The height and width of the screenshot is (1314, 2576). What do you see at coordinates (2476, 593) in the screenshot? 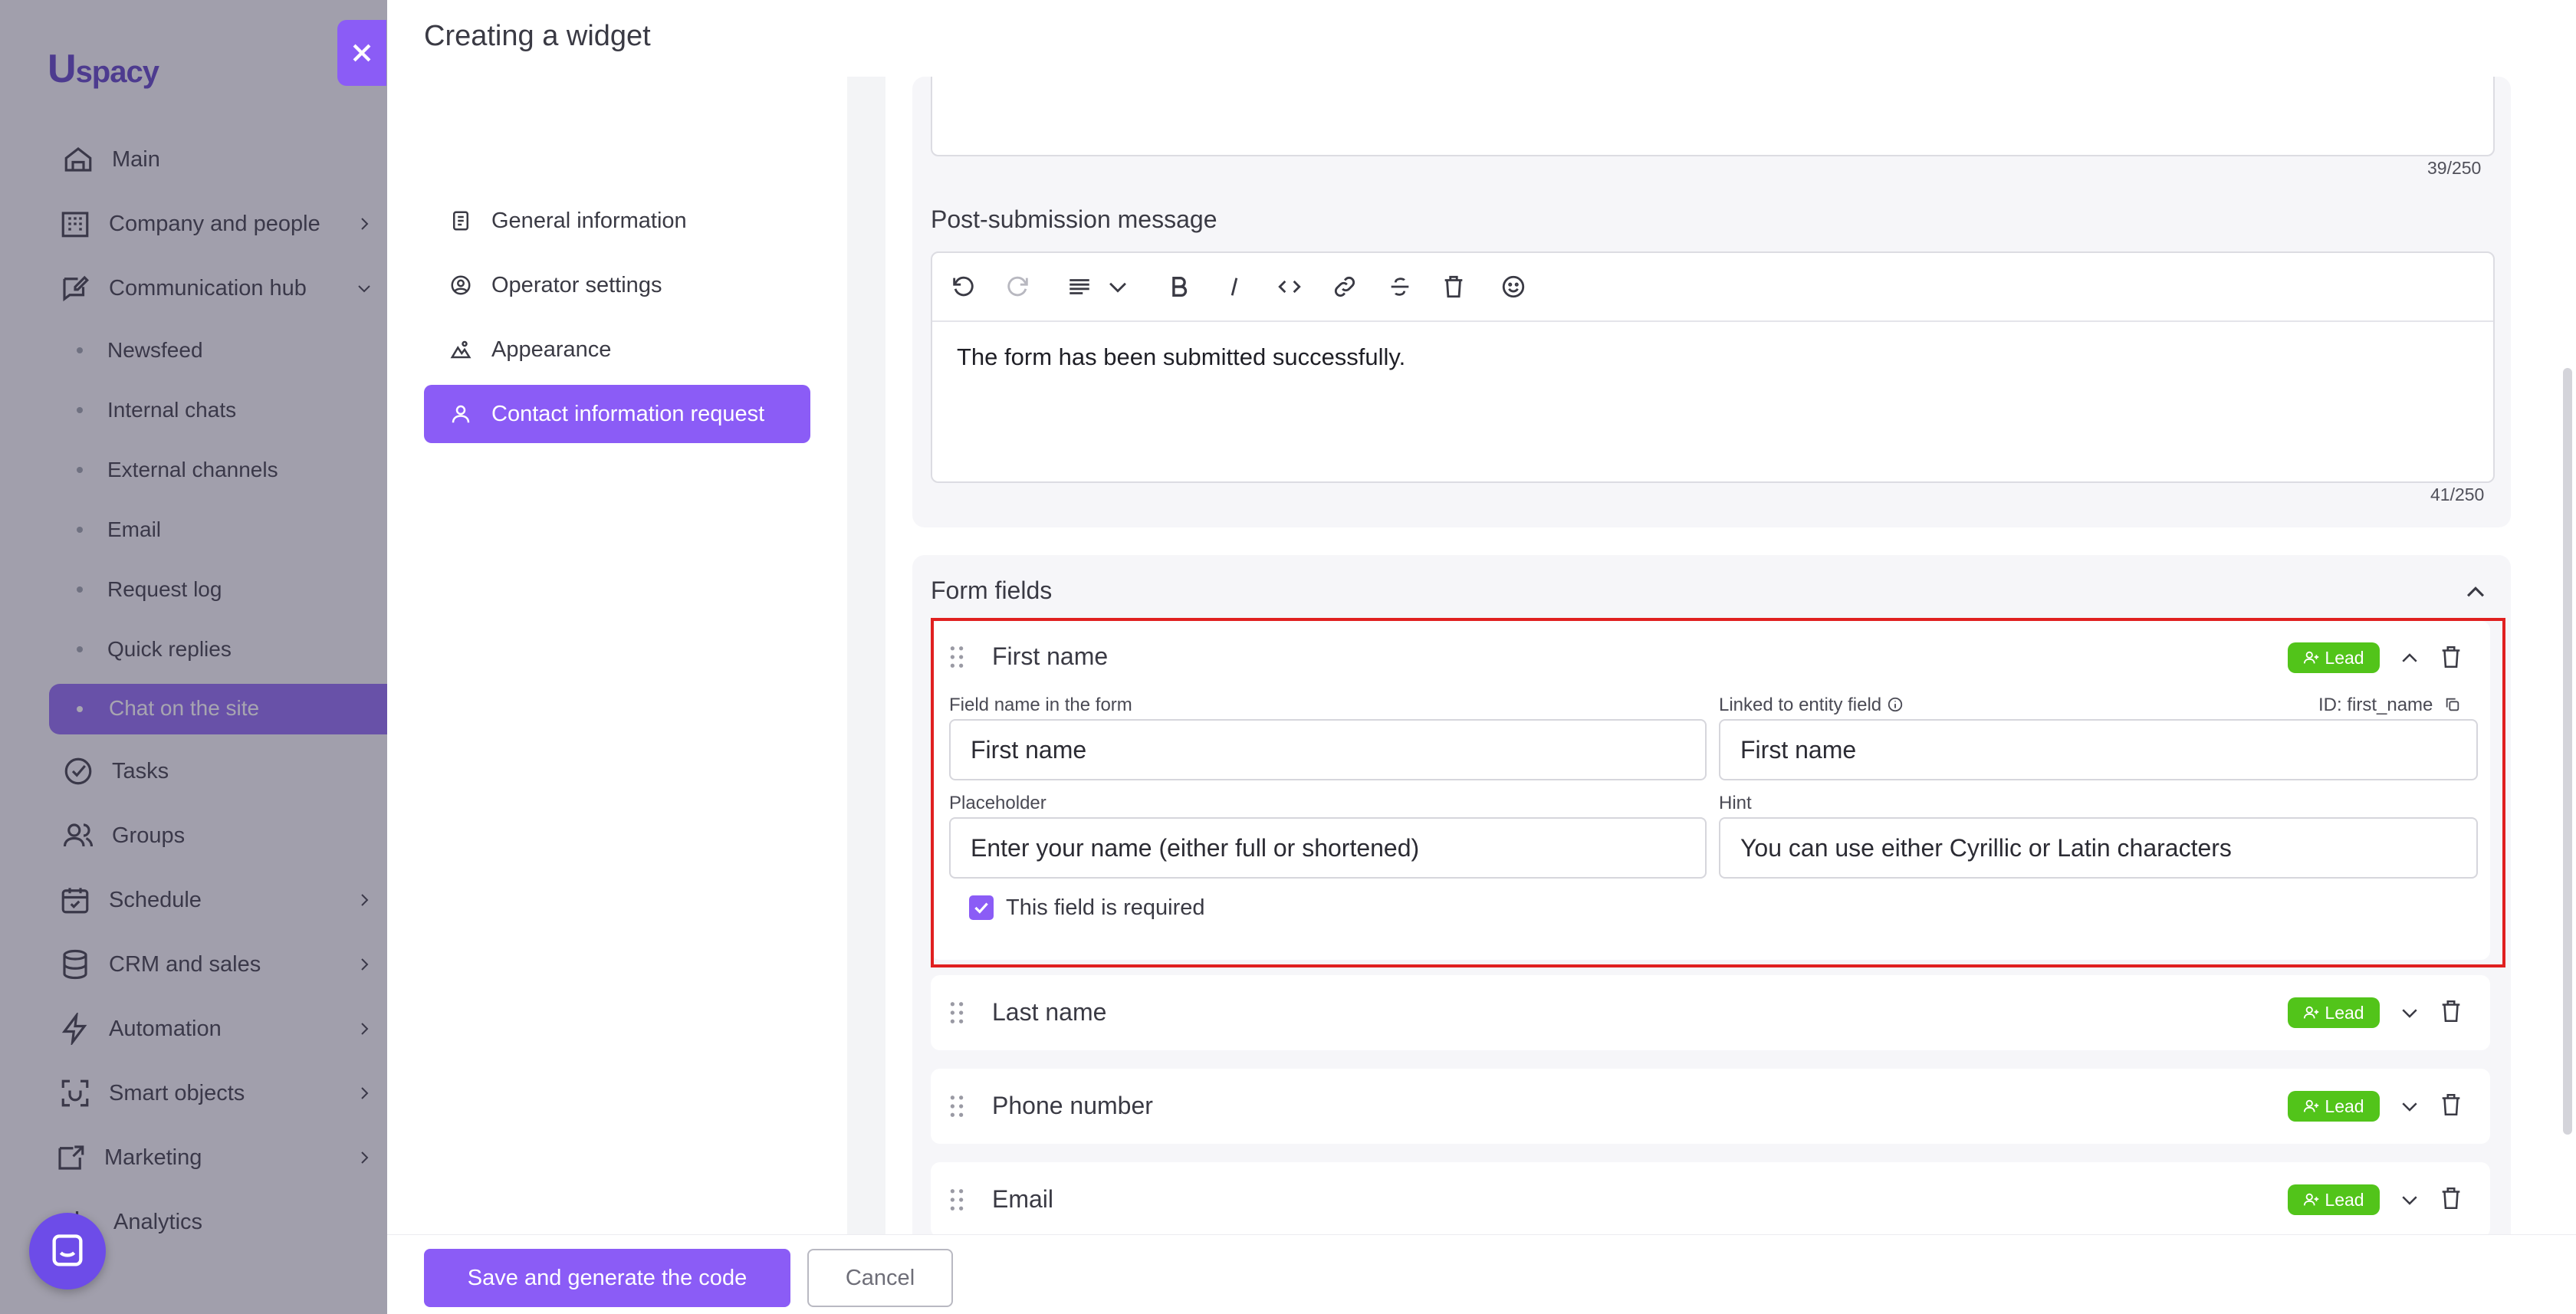
I see `chevron-up-icon` at bounding box center [2476, 593].